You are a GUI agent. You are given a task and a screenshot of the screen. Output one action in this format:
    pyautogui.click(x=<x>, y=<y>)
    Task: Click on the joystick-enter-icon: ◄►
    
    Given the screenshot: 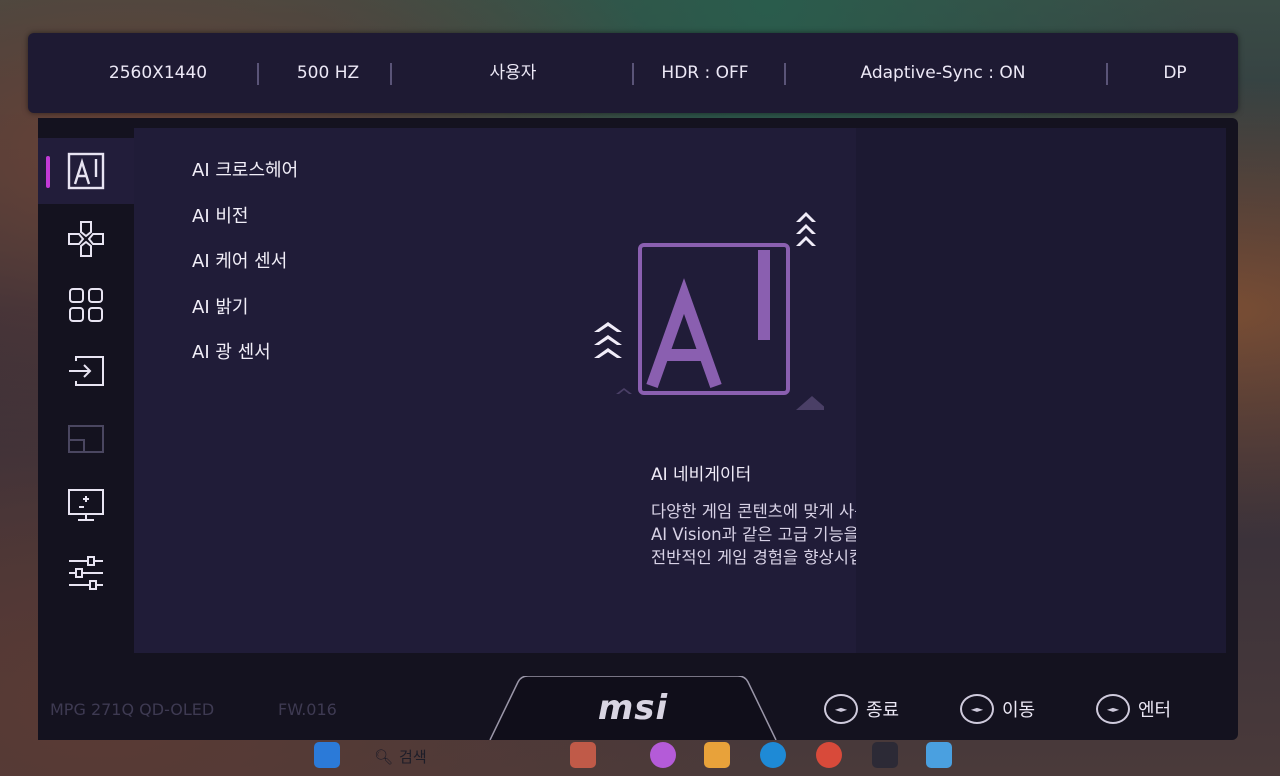 What is the action you would take?
    pyautogui.click(x=1113, y=709)
    